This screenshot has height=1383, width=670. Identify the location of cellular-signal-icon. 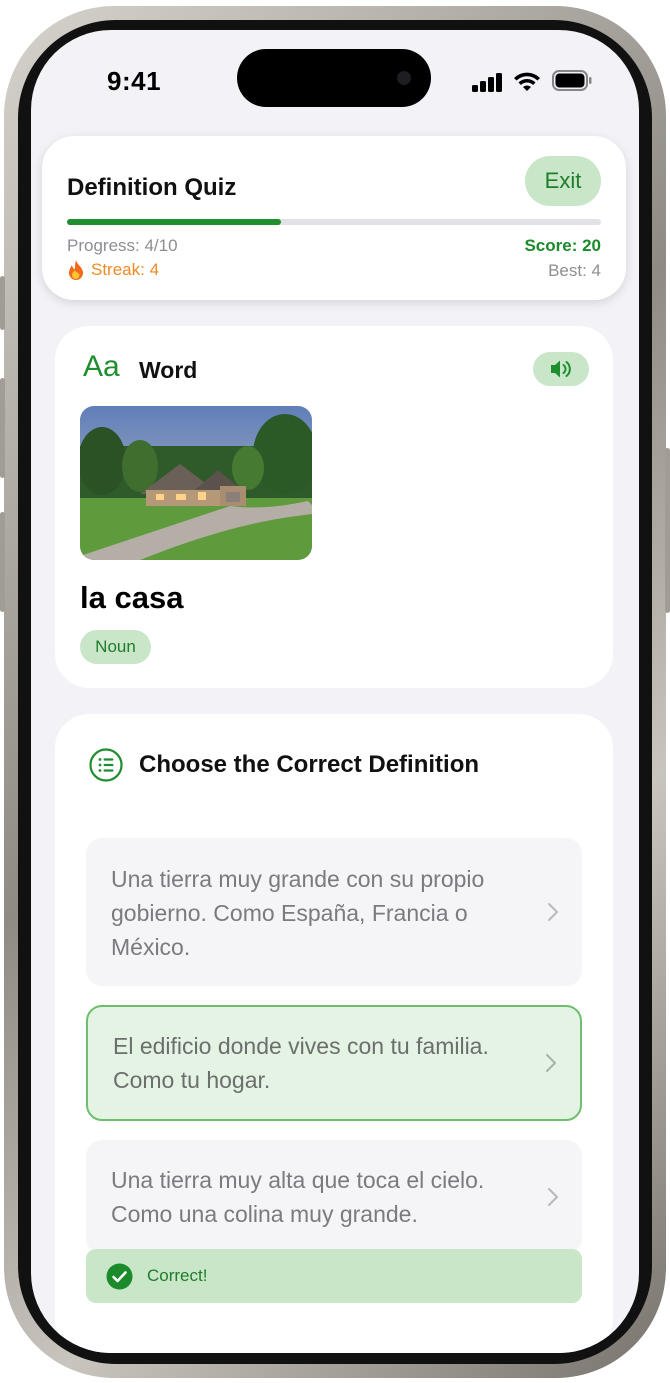
(488, 82).